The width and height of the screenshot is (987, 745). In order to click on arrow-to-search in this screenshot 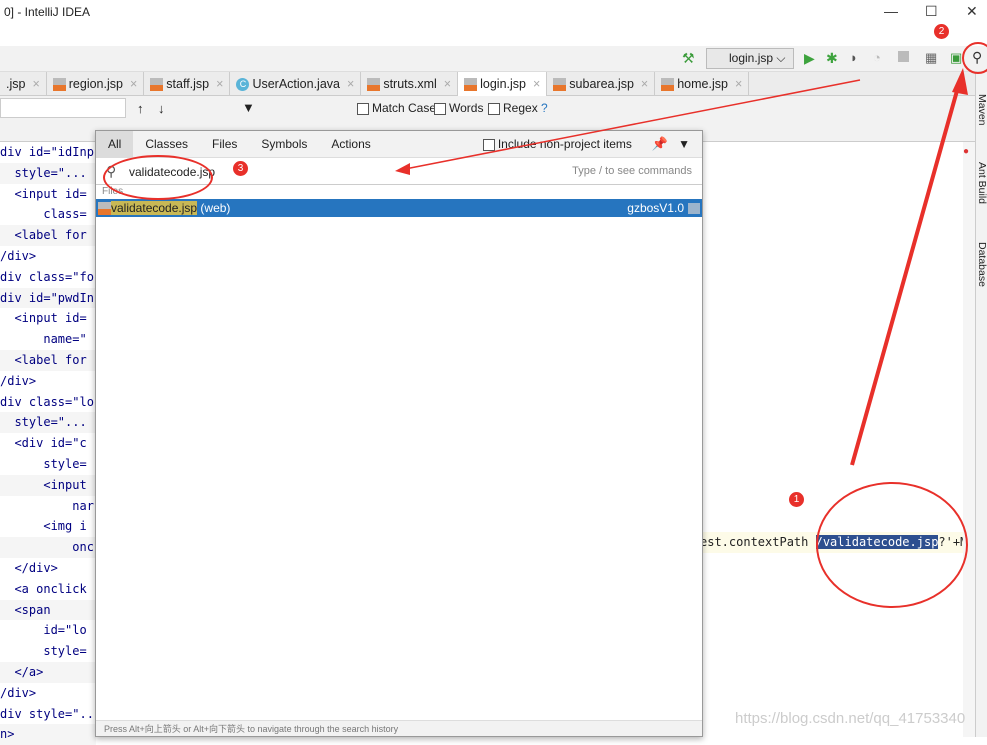, I will do `click(630, 125)`.